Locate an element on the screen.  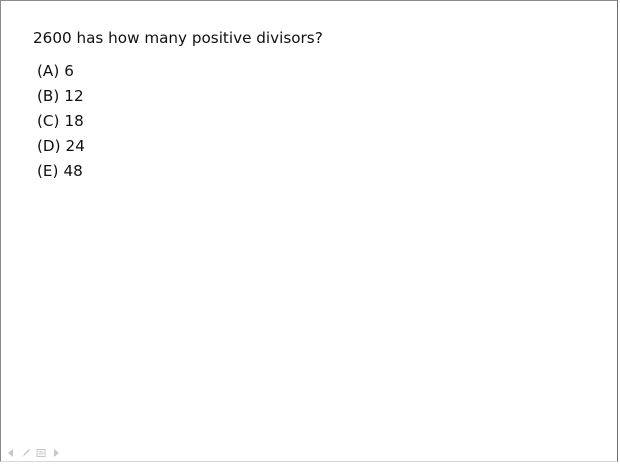
answer-options-list: (A) 6 (B) 12 (C) 18 (D) 24 (E) 48 is located at coordinates (61, 123).